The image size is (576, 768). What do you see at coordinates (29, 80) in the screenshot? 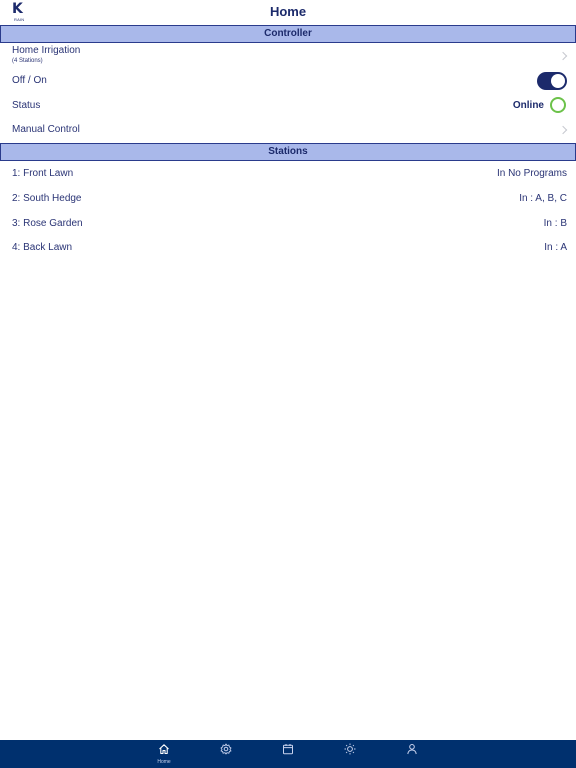
I see `power-label: Off / On` at bounding box center [29, 80].